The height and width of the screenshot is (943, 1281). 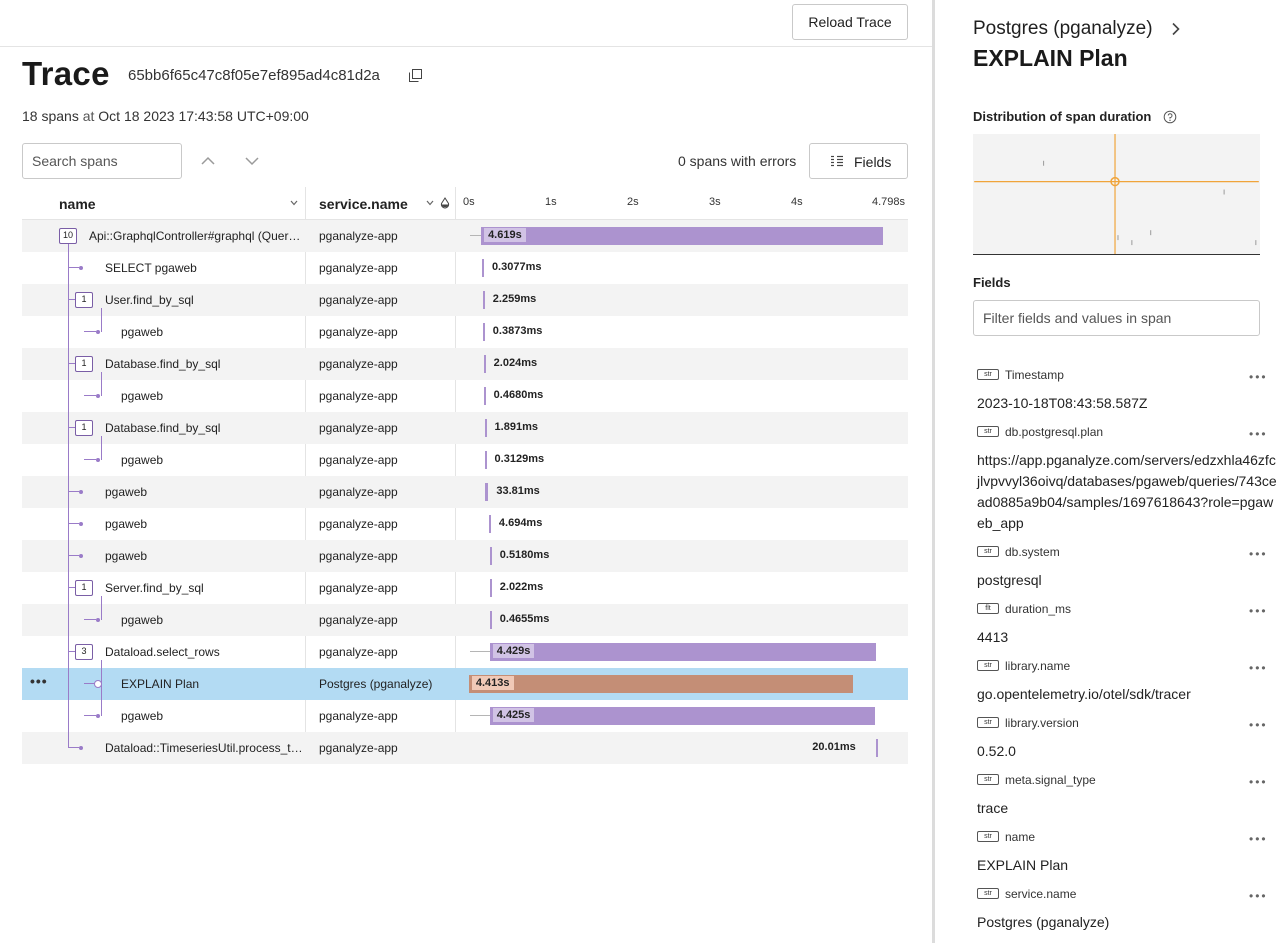 What do you see at coordinates (39, 681) in the screenshot?
I see `row-more-icon: •••` at bounding box center [39, 681].